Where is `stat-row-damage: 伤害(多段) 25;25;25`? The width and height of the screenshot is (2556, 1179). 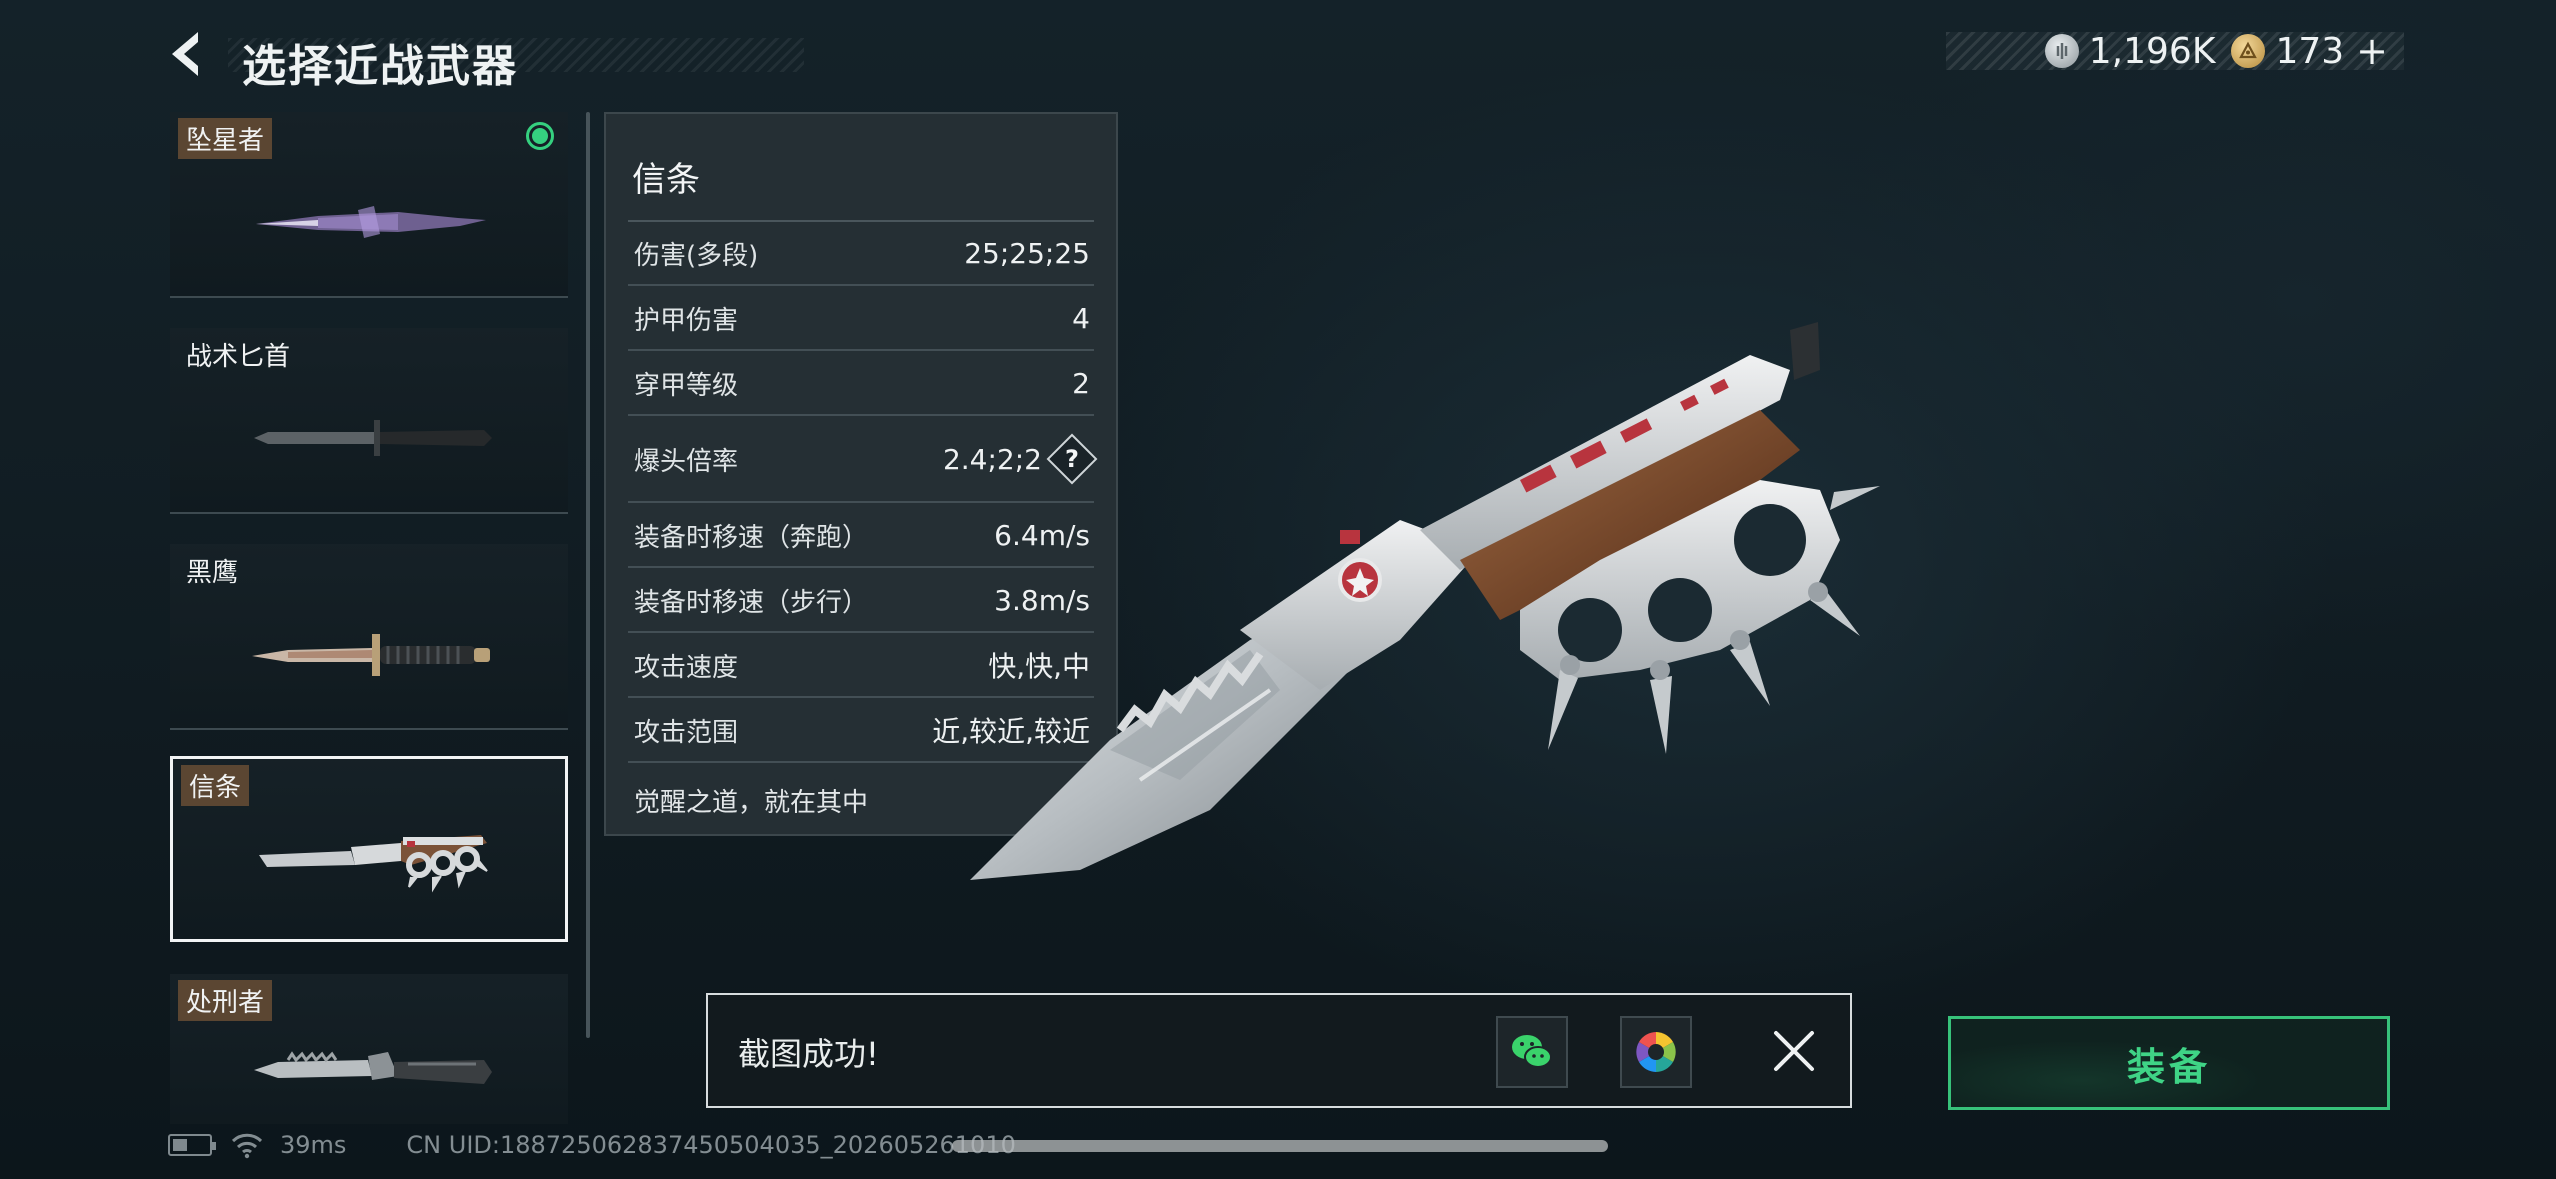
stat-row-damage: 伤害(多段) 25;25;25 is located at coordinates (861, 254).